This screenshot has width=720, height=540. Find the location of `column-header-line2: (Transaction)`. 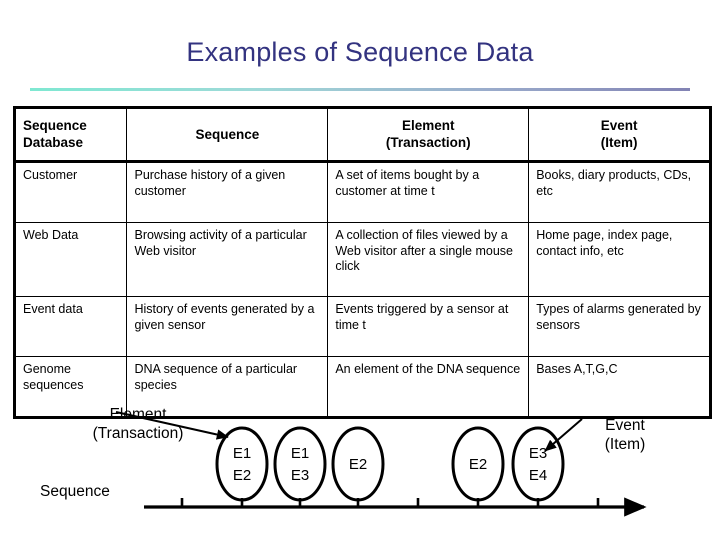

column-header-line2: (Transaction) is located at coordinates (428, 142).